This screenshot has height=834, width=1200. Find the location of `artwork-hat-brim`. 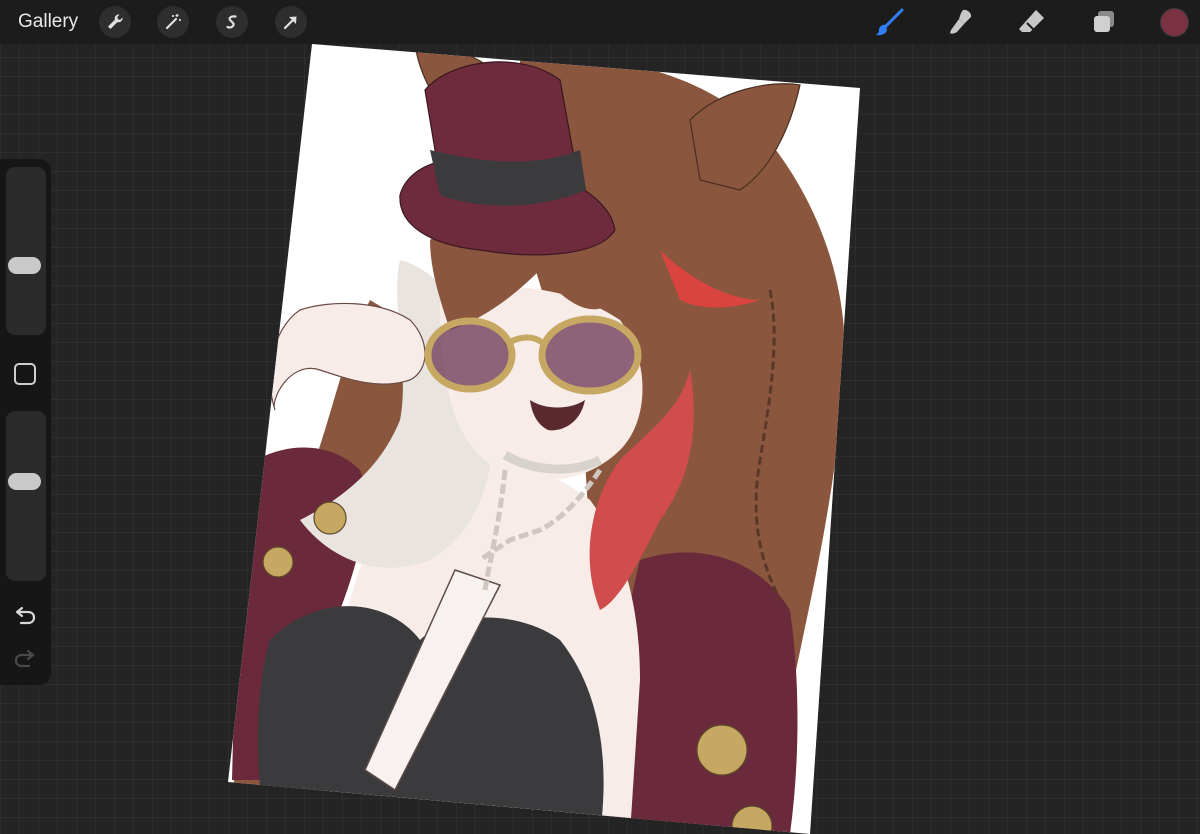

artwork-hat-brim is located at coordinates (507, 206).